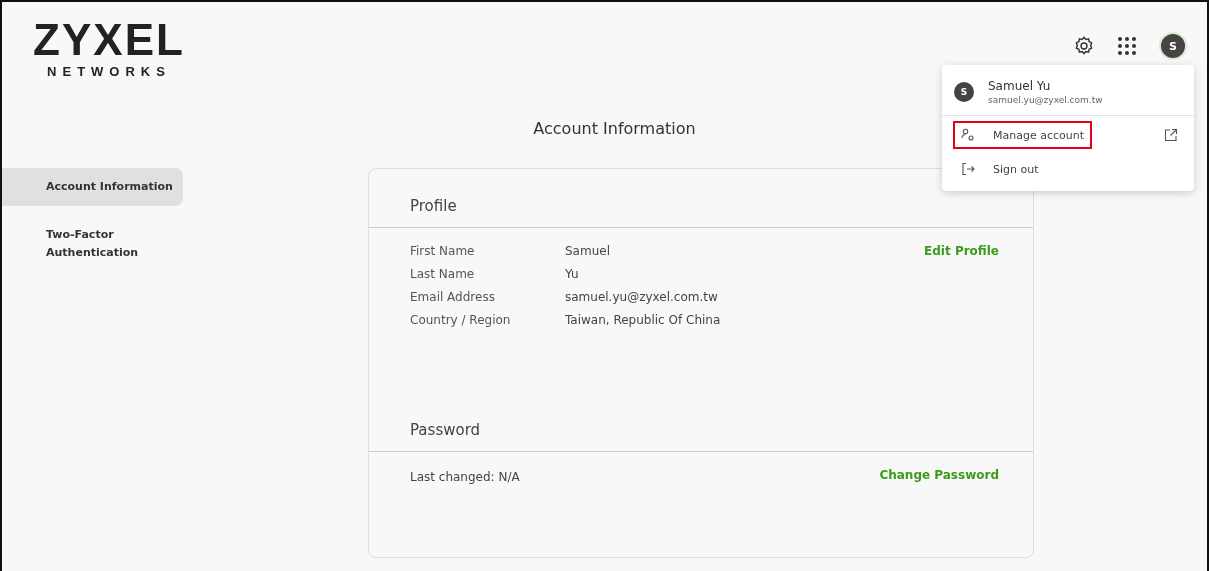 This screenshot has width=1209, height=571. What do you see at coordinates (1173, 46) in the screenshot?
I see `avatar-button: S` at bounding box center [1173, 46].